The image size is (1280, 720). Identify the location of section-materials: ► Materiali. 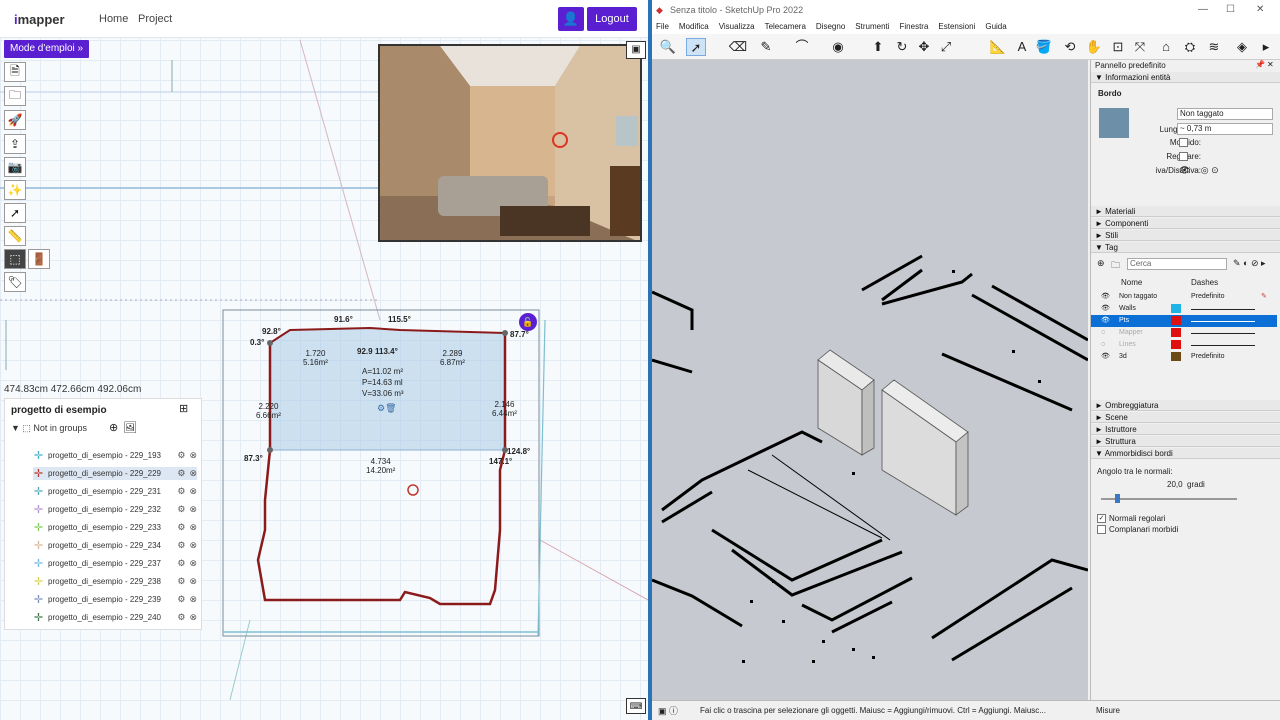
(1185, 211).